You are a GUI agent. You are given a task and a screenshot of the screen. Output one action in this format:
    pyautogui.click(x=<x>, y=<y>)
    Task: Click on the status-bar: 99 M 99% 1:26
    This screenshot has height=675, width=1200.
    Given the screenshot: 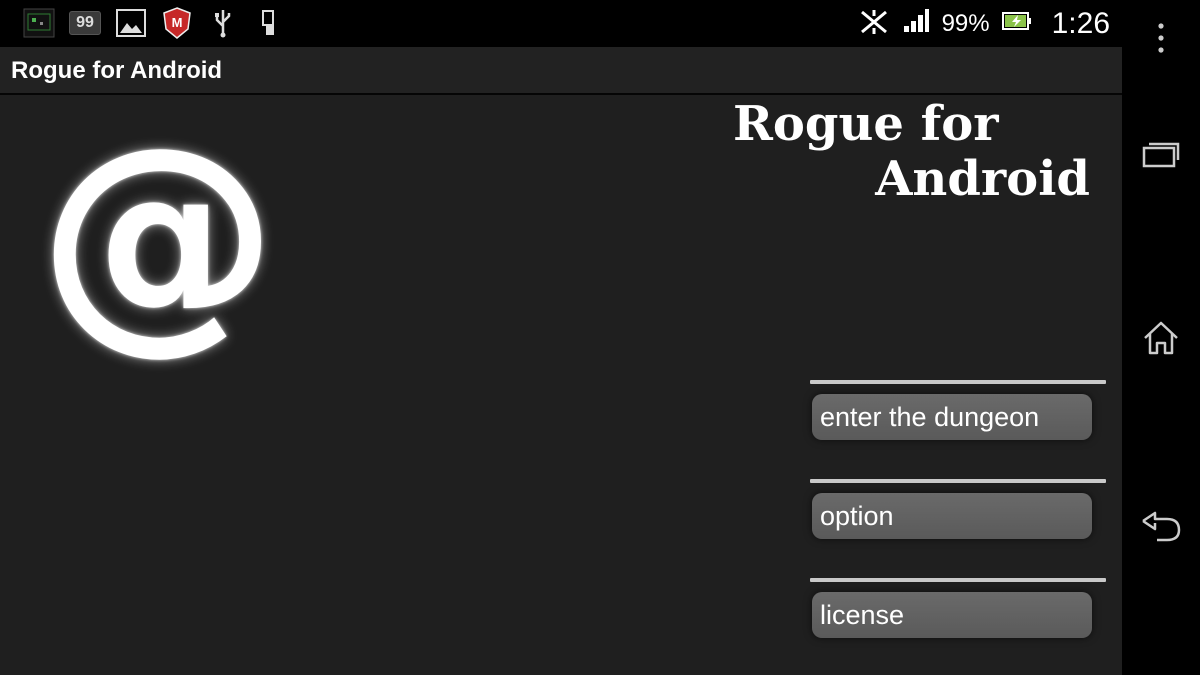 What is the action you would take?
    pyautogui.click(x=561, y=23)
    